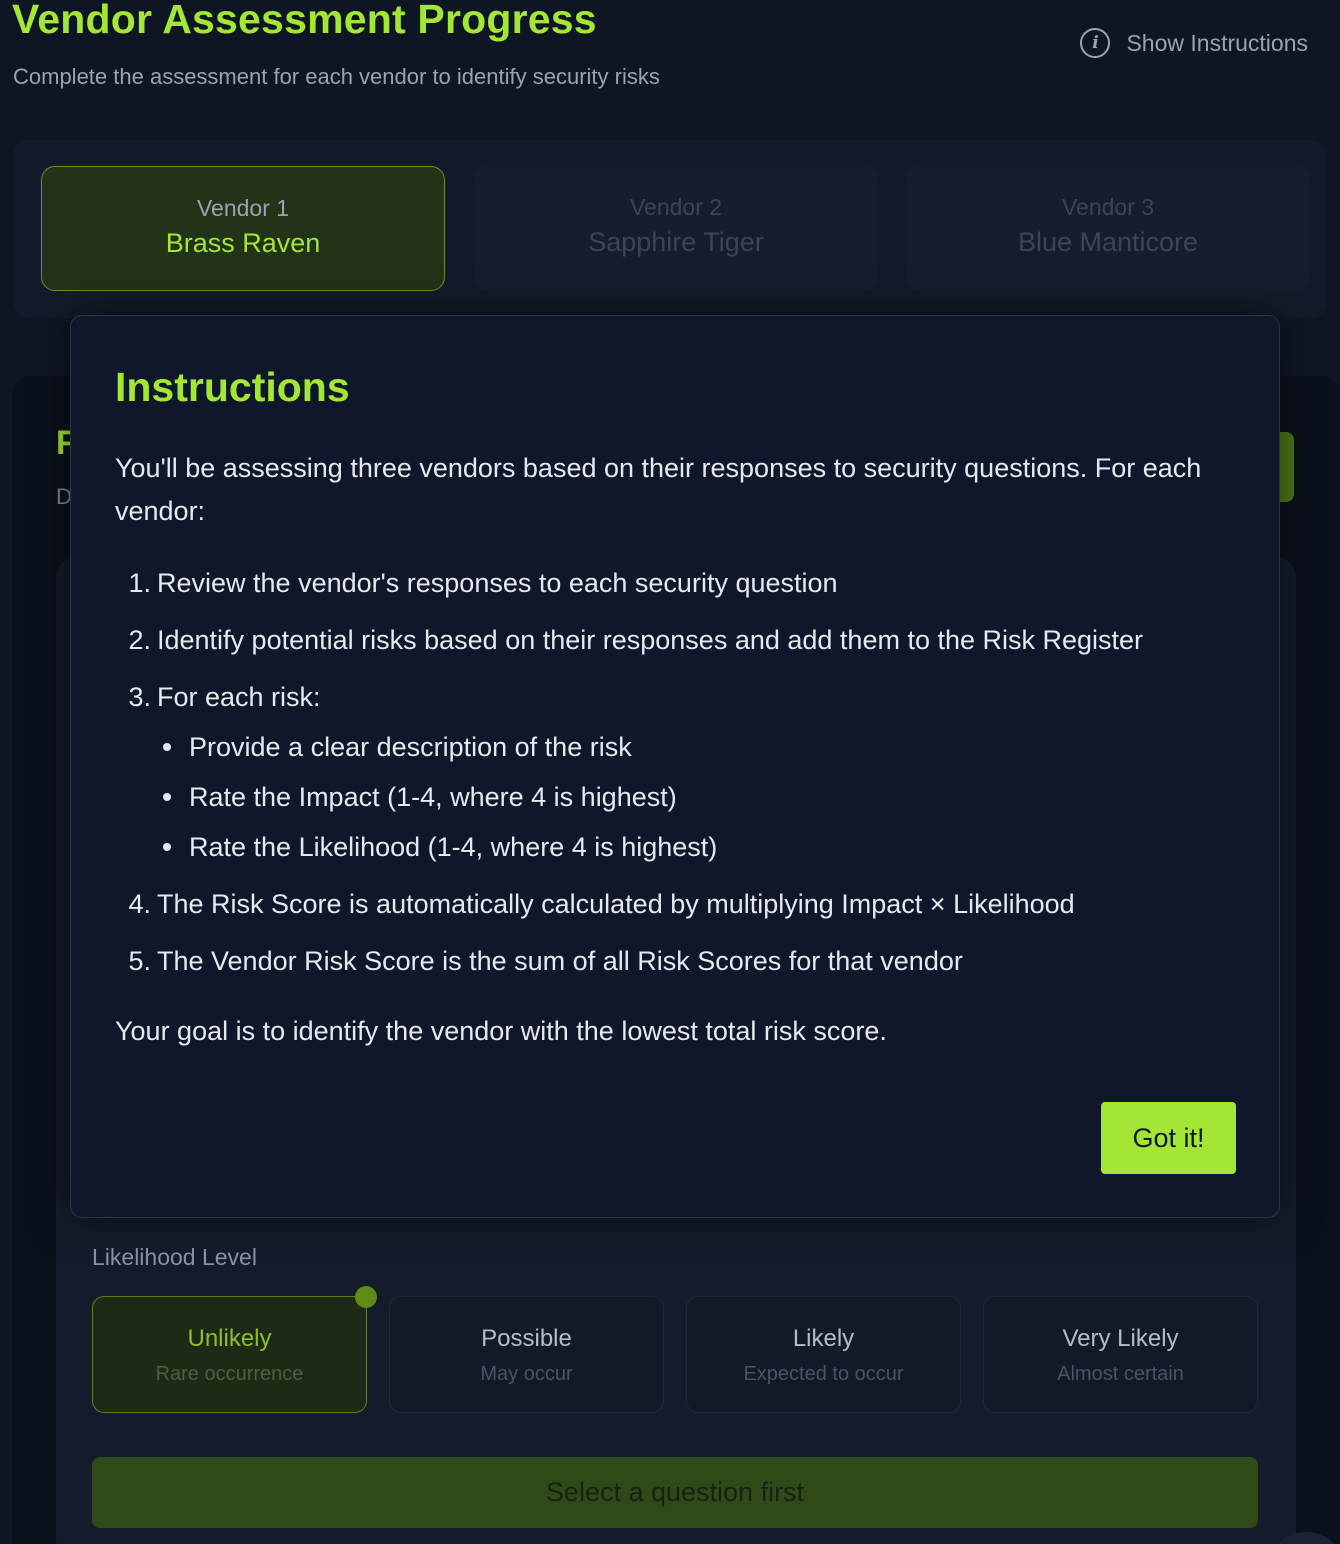  Describe the element at coordinates (680, 697) in the screenshot. I see `instruction-step: 3. For each risk:` at that location.